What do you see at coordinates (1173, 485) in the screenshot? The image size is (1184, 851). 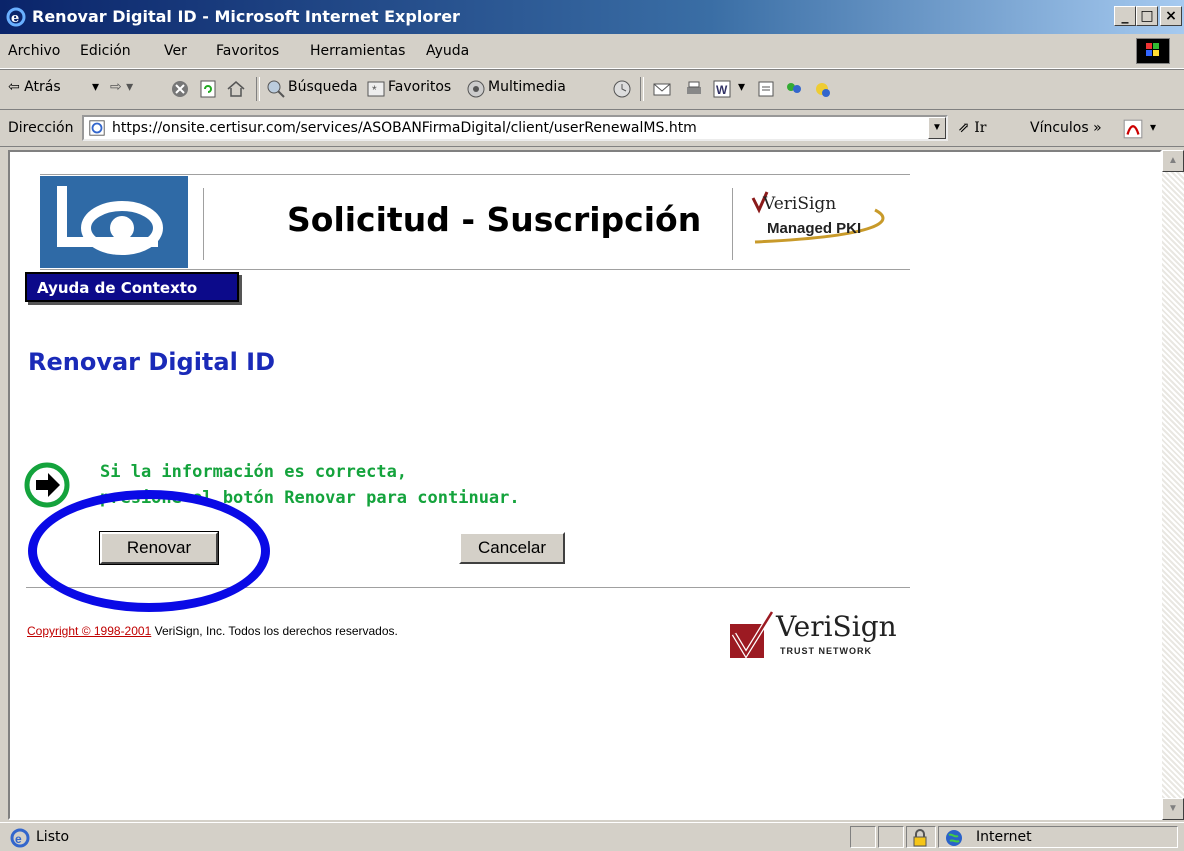 I see `vertical-scrollbar: ▲ ▼` at bounding box center [1173, 485].